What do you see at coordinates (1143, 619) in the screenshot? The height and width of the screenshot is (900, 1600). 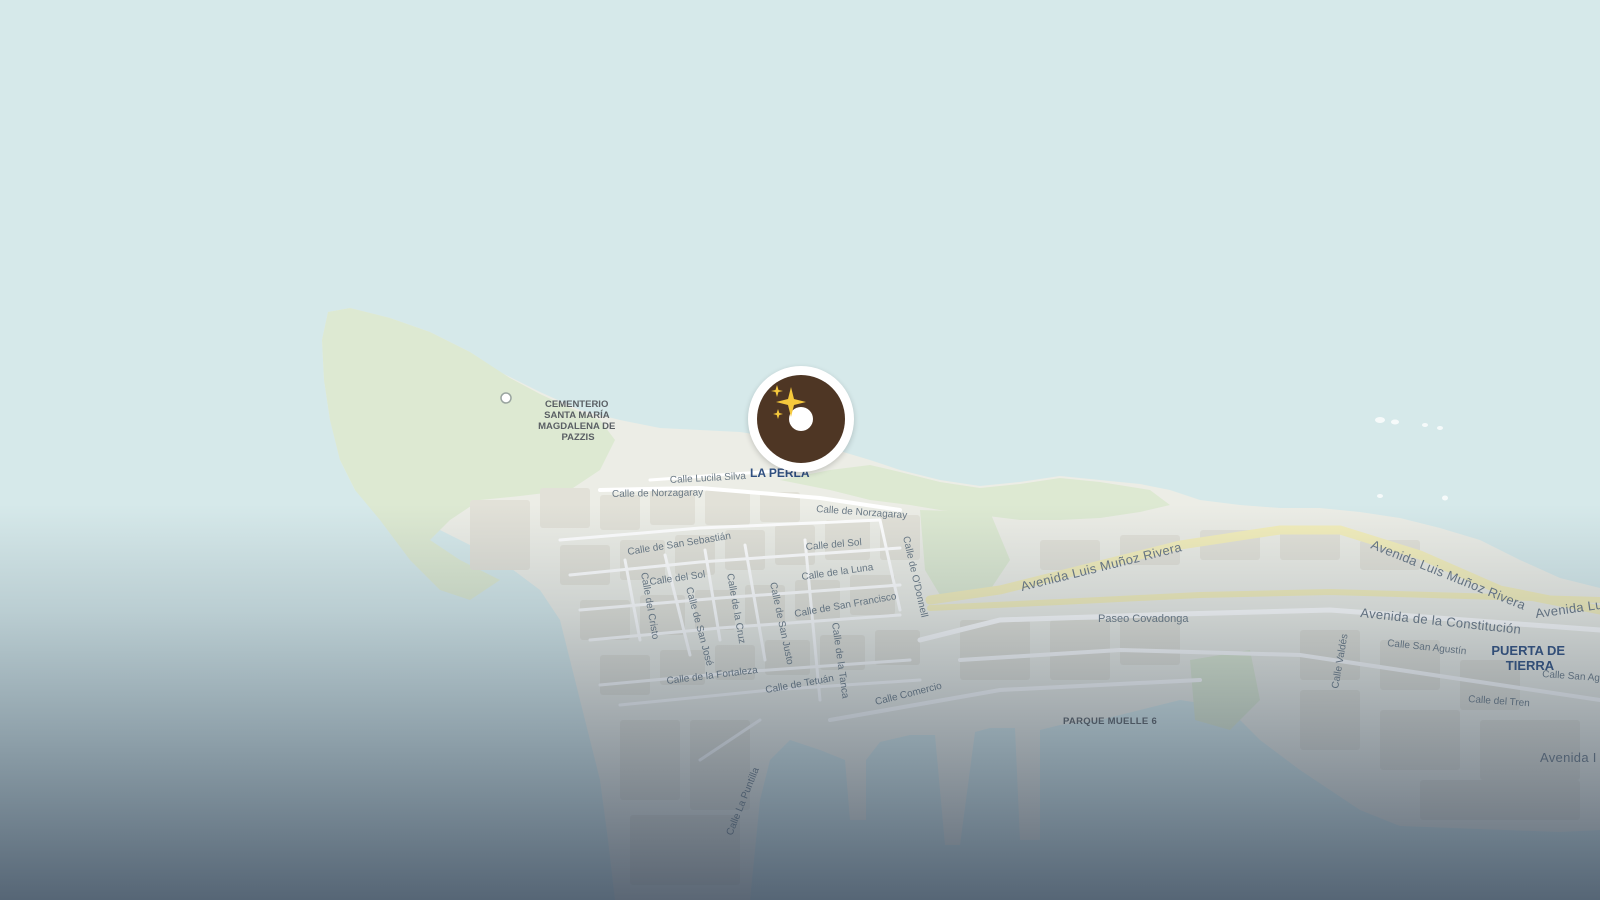 I see `street-label: Paseo Covadonga` at bounding box center [1143, 619].